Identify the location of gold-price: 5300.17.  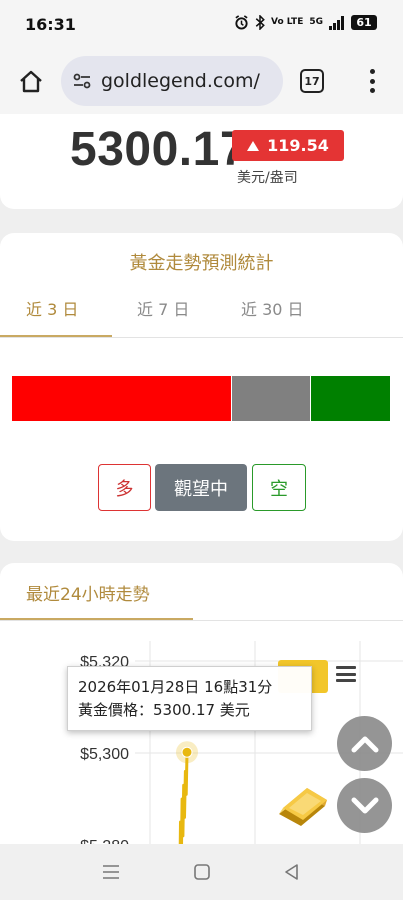
(159, 149).